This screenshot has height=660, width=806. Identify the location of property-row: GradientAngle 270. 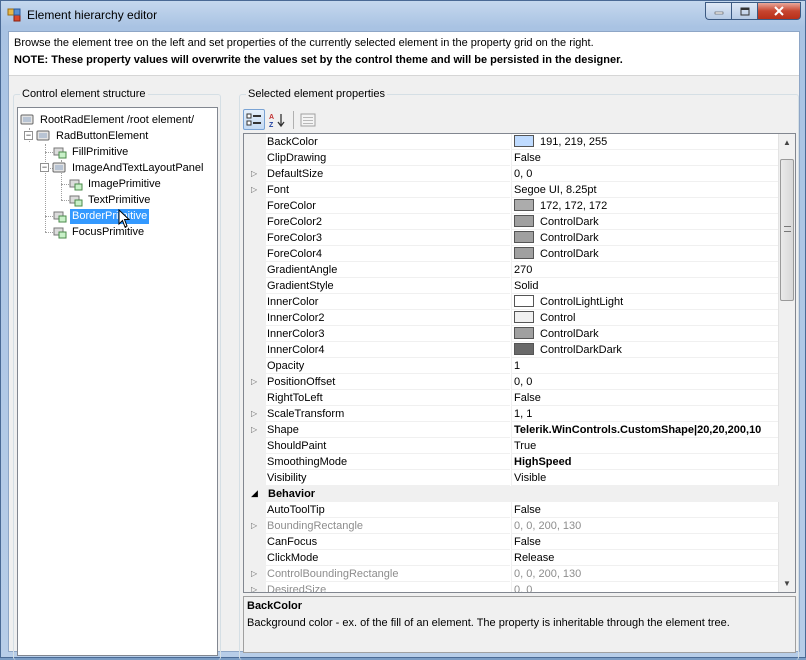
(512, 270).